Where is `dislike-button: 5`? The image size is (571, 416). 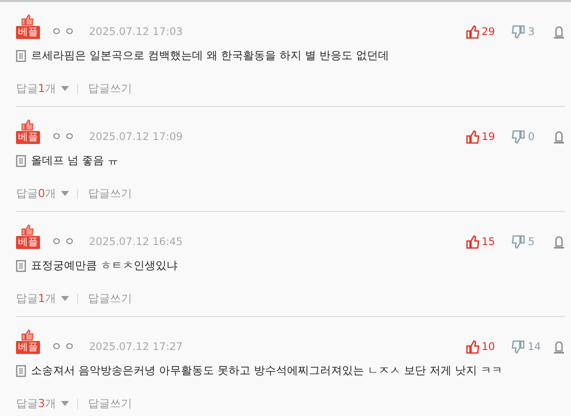 dislike-button: 5 is located at coordinates (526, 242).